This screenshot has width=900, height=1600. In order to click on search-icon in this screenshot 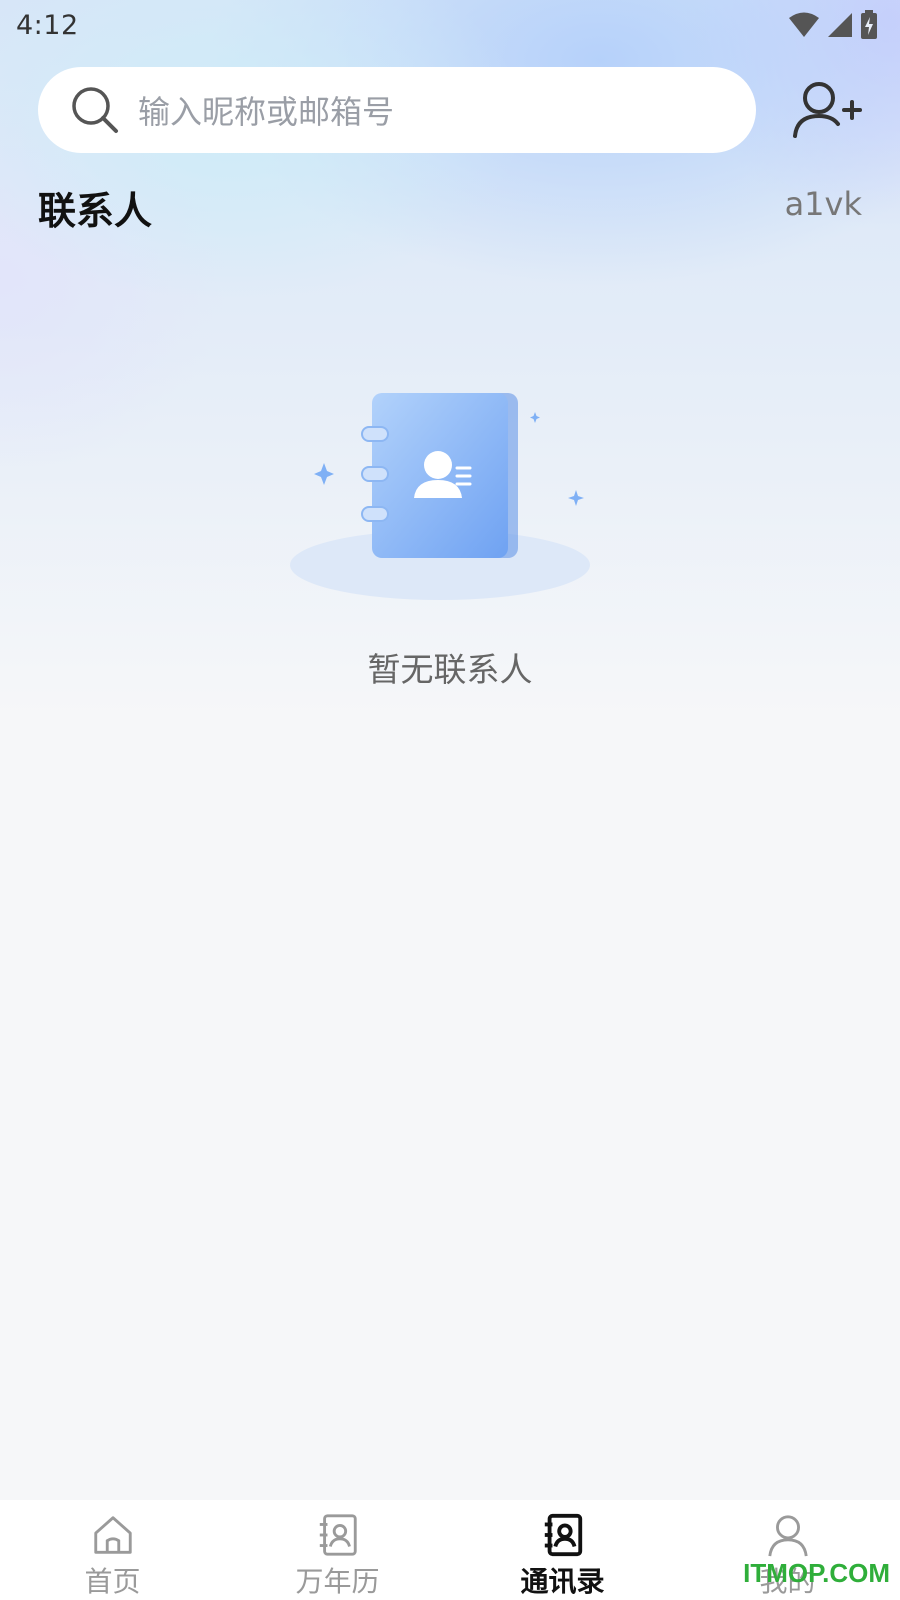, I will do `click(95, 110)`.